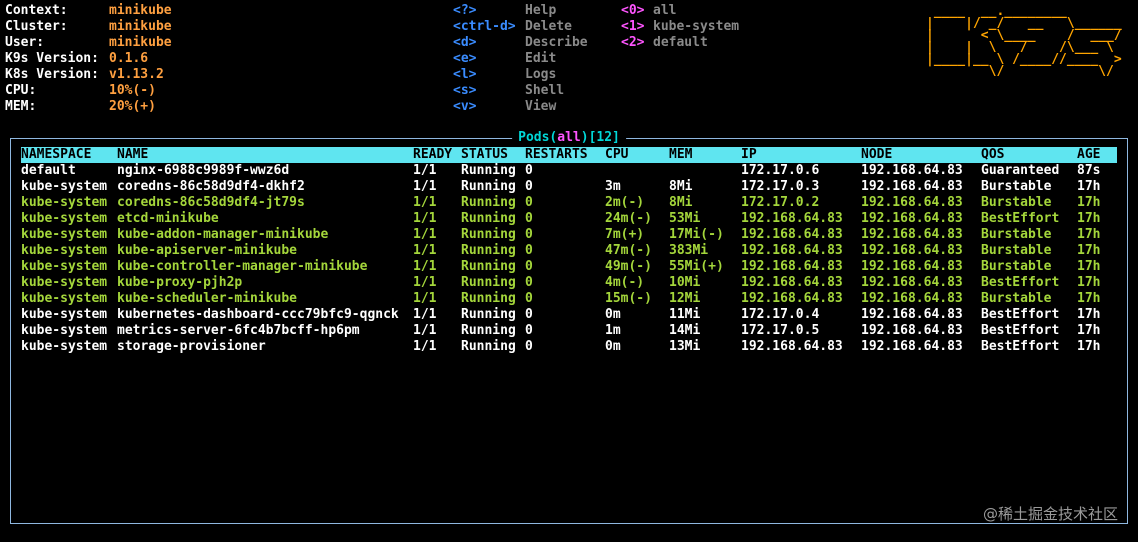  What do you see at coordinates (540, 107) in the screenshot?
I see `shortcut-action: View` at bounding box center [540, 107].